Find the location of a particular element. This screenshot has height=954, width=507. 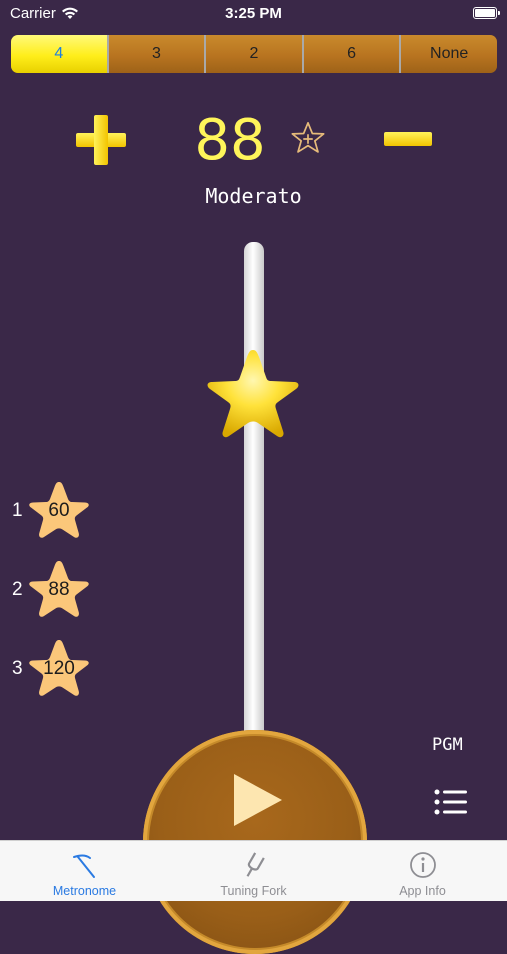

preset-index: 3 is located at coordinates (17, 668).